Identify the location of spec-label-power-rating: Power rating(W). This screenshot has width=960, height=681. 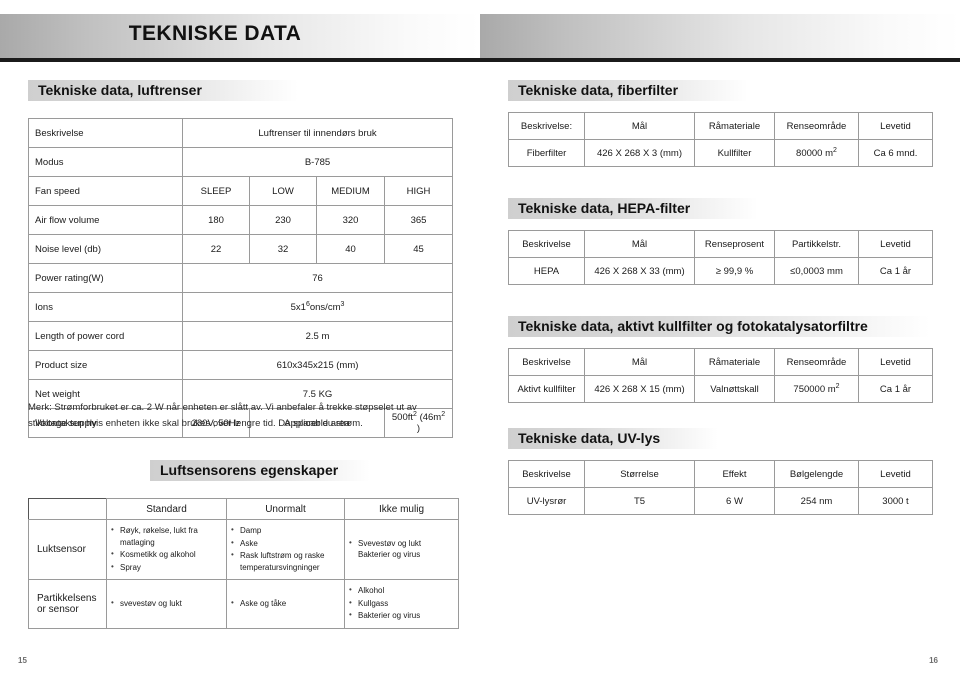
(105, 278).